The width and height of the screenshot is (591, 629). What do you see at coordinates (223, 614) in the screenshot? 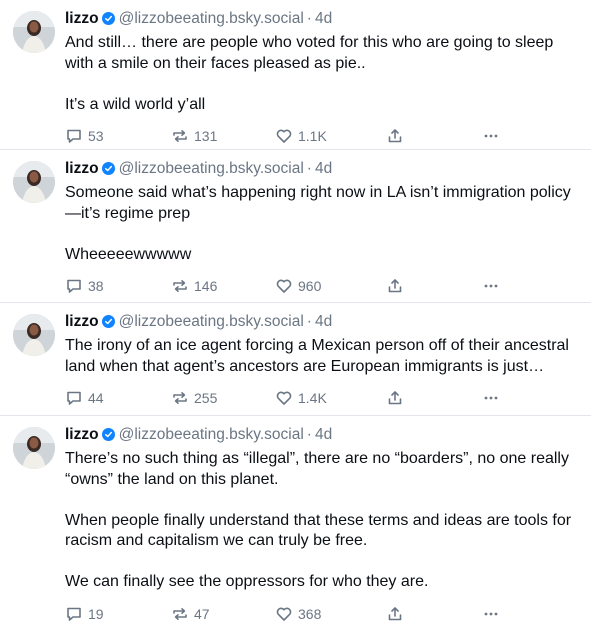
I see `repost-button: 47` at bounding box center [223, 614].